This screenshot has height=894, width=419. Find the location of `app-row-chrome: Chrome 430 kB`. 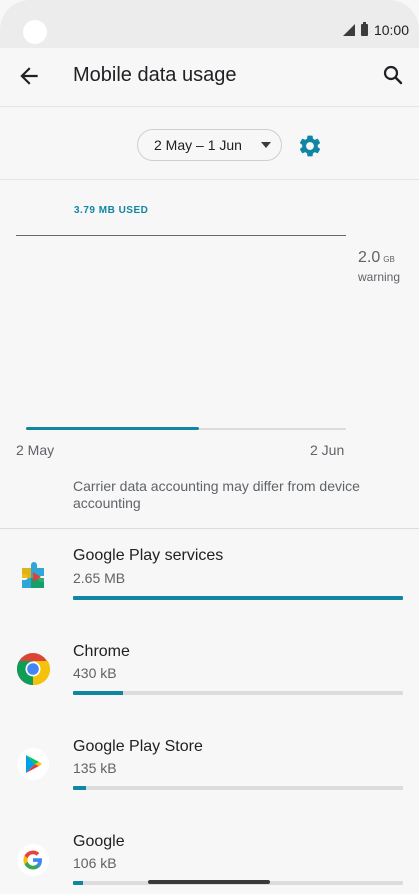

app-row-chrome: Chrome 430 kB is located at coordinates (209, 672).